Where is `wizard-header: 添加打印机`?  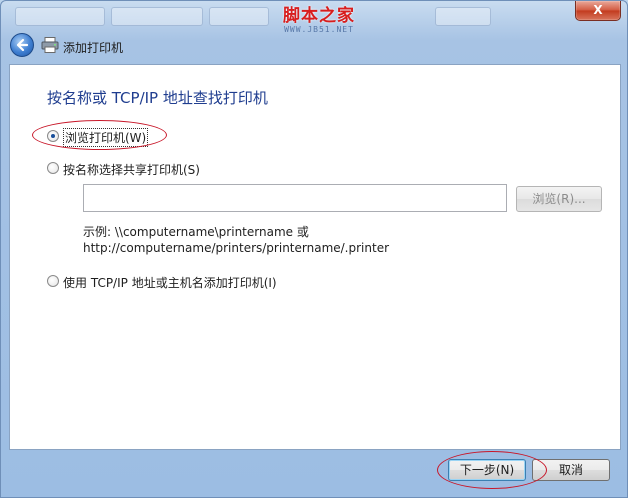 wizard-header: 添加打印机 is located at coordinates (315, 47).